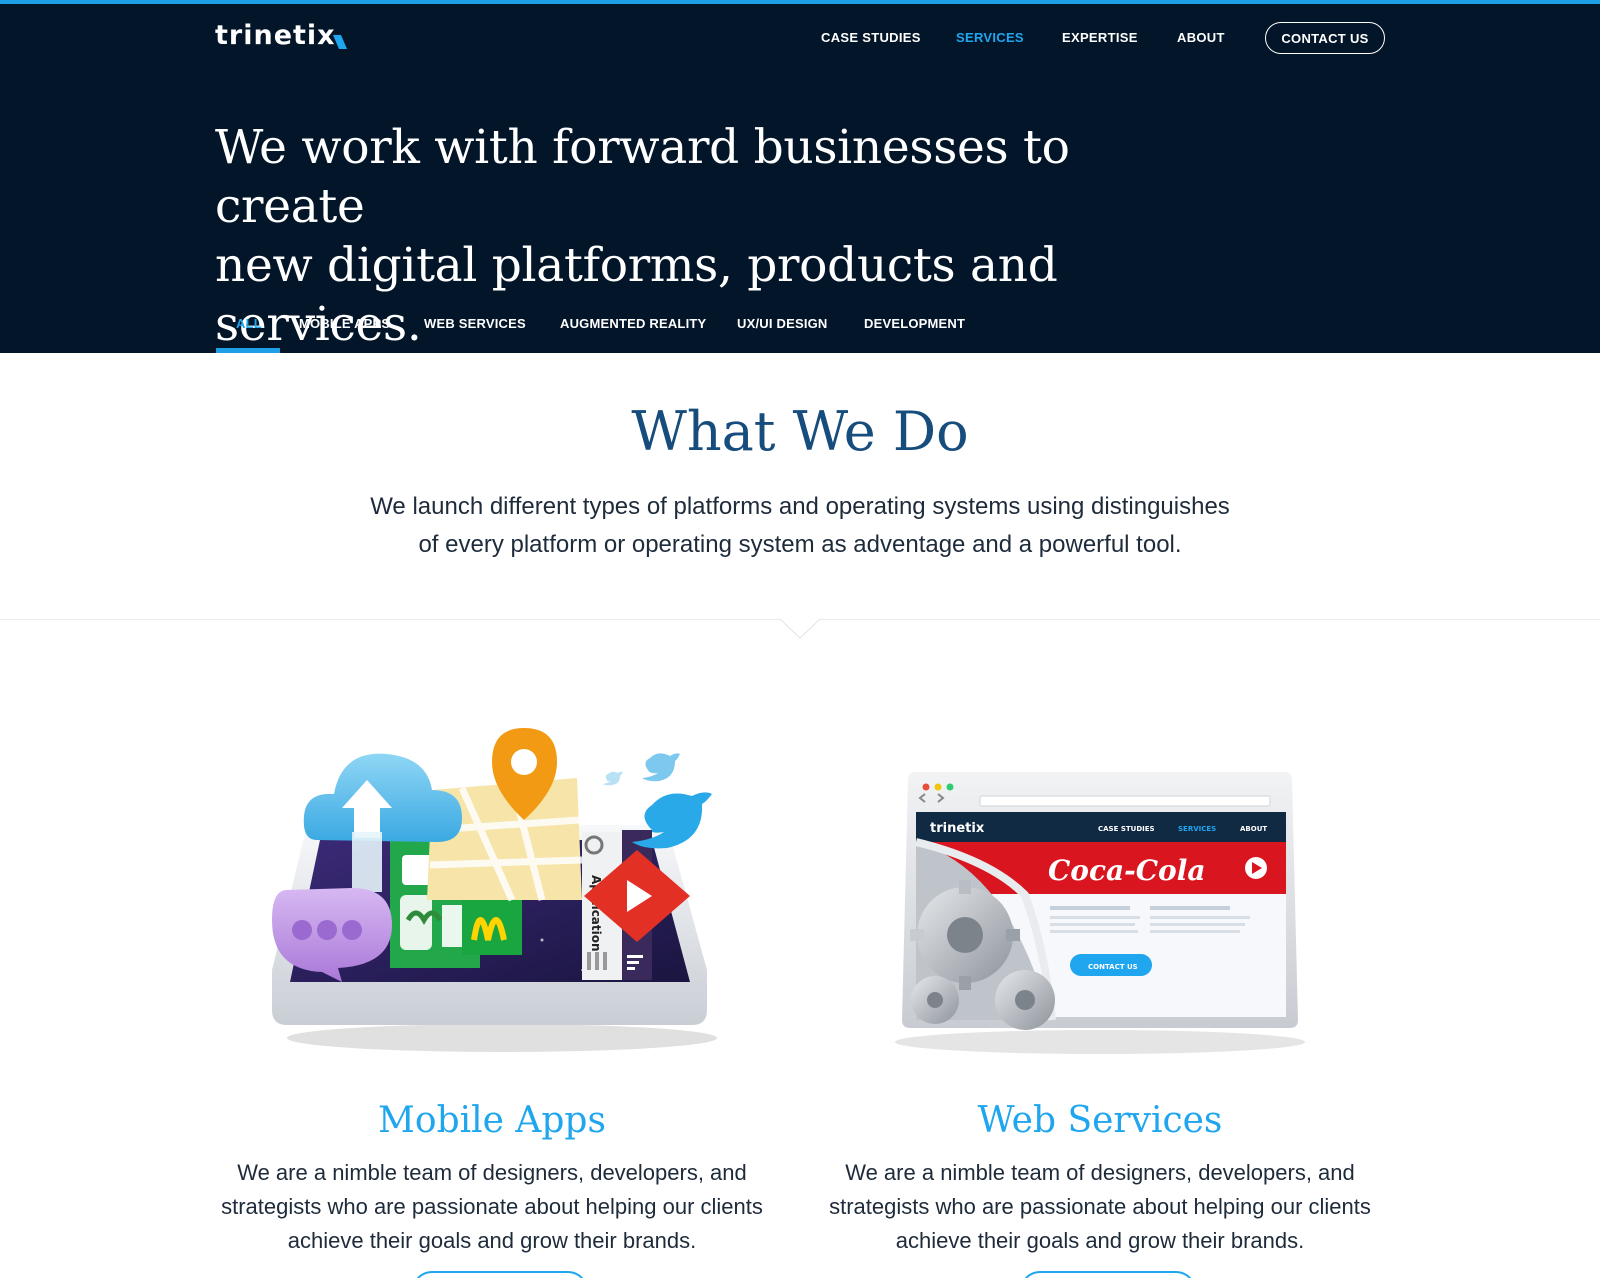 The image size is (1600, 1278). Describe the element at coordinates (1253, 829) in the screenshot. I see `screen-nav-about: ABOUT` at that location.